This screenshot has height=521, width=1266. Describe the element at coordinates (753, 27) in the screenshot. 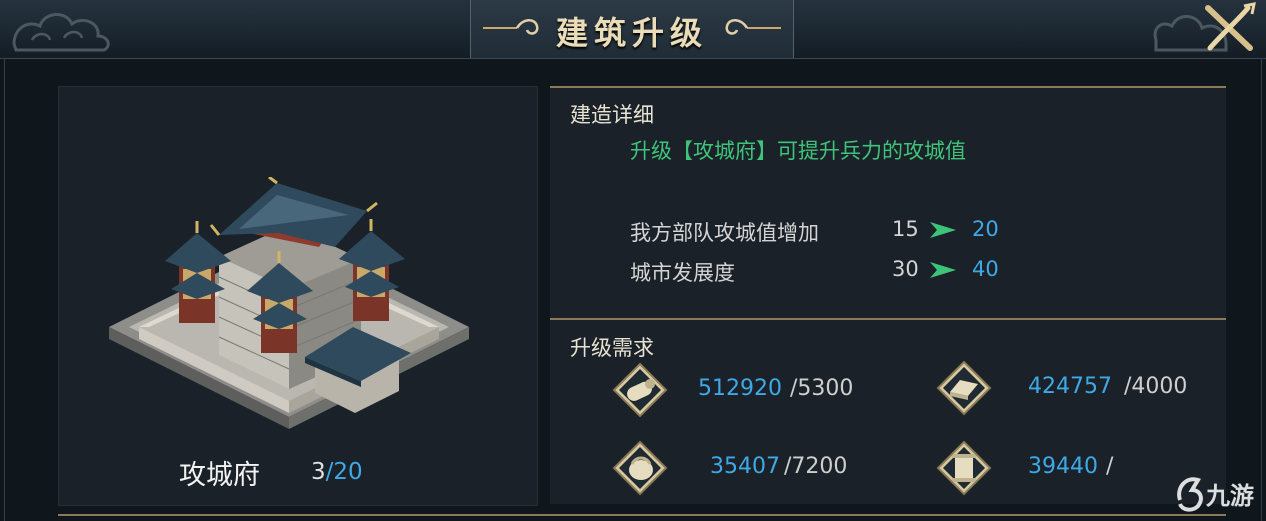

I see `ornament-right-icon` at that location.